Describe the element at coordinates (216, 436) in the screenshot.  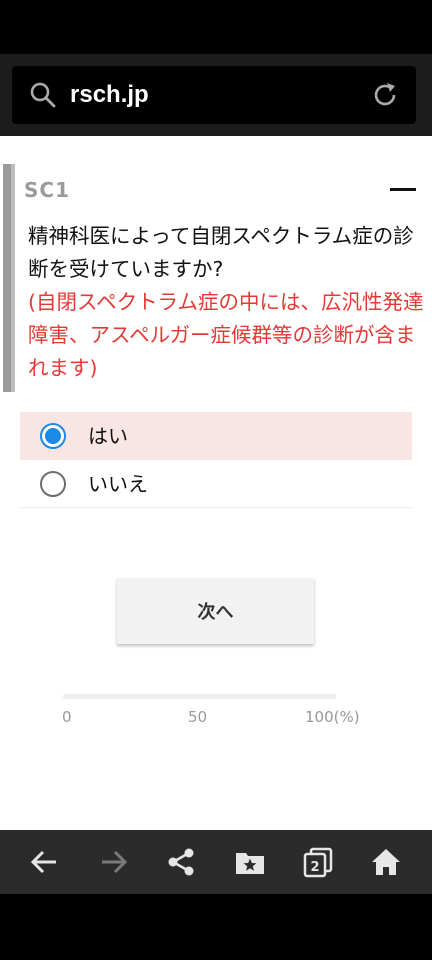
I see `option-yes: はい` at that location.